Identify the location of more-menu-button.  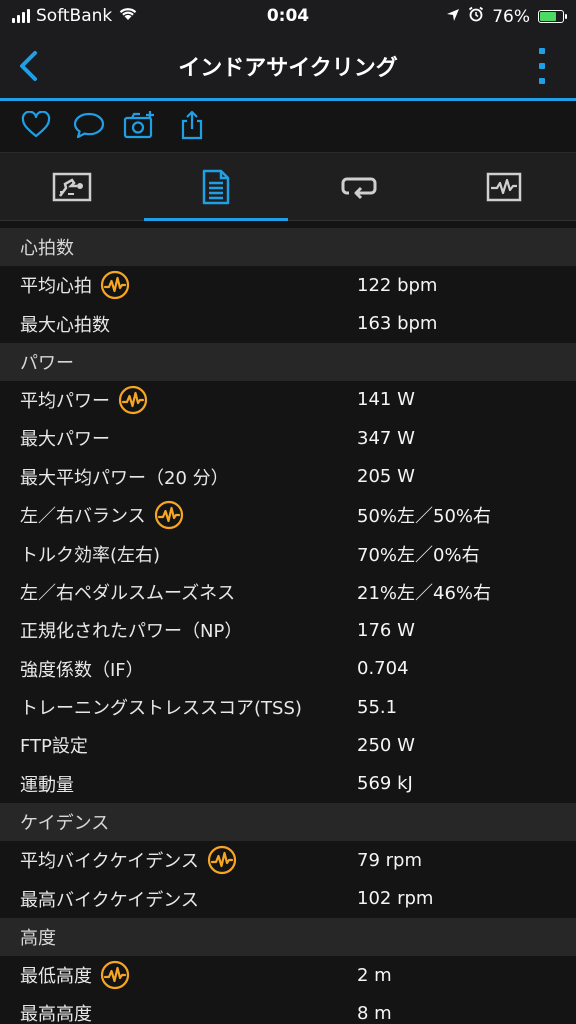
(542, 66).